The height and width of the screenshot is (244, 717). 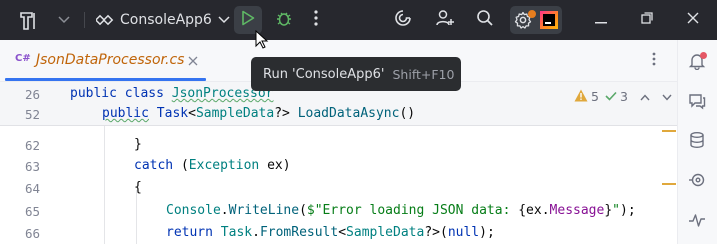 What do you see at coordinates (193, 210) in the screenshot?
I see `code-token: Console` at bounding box center [193, 210].